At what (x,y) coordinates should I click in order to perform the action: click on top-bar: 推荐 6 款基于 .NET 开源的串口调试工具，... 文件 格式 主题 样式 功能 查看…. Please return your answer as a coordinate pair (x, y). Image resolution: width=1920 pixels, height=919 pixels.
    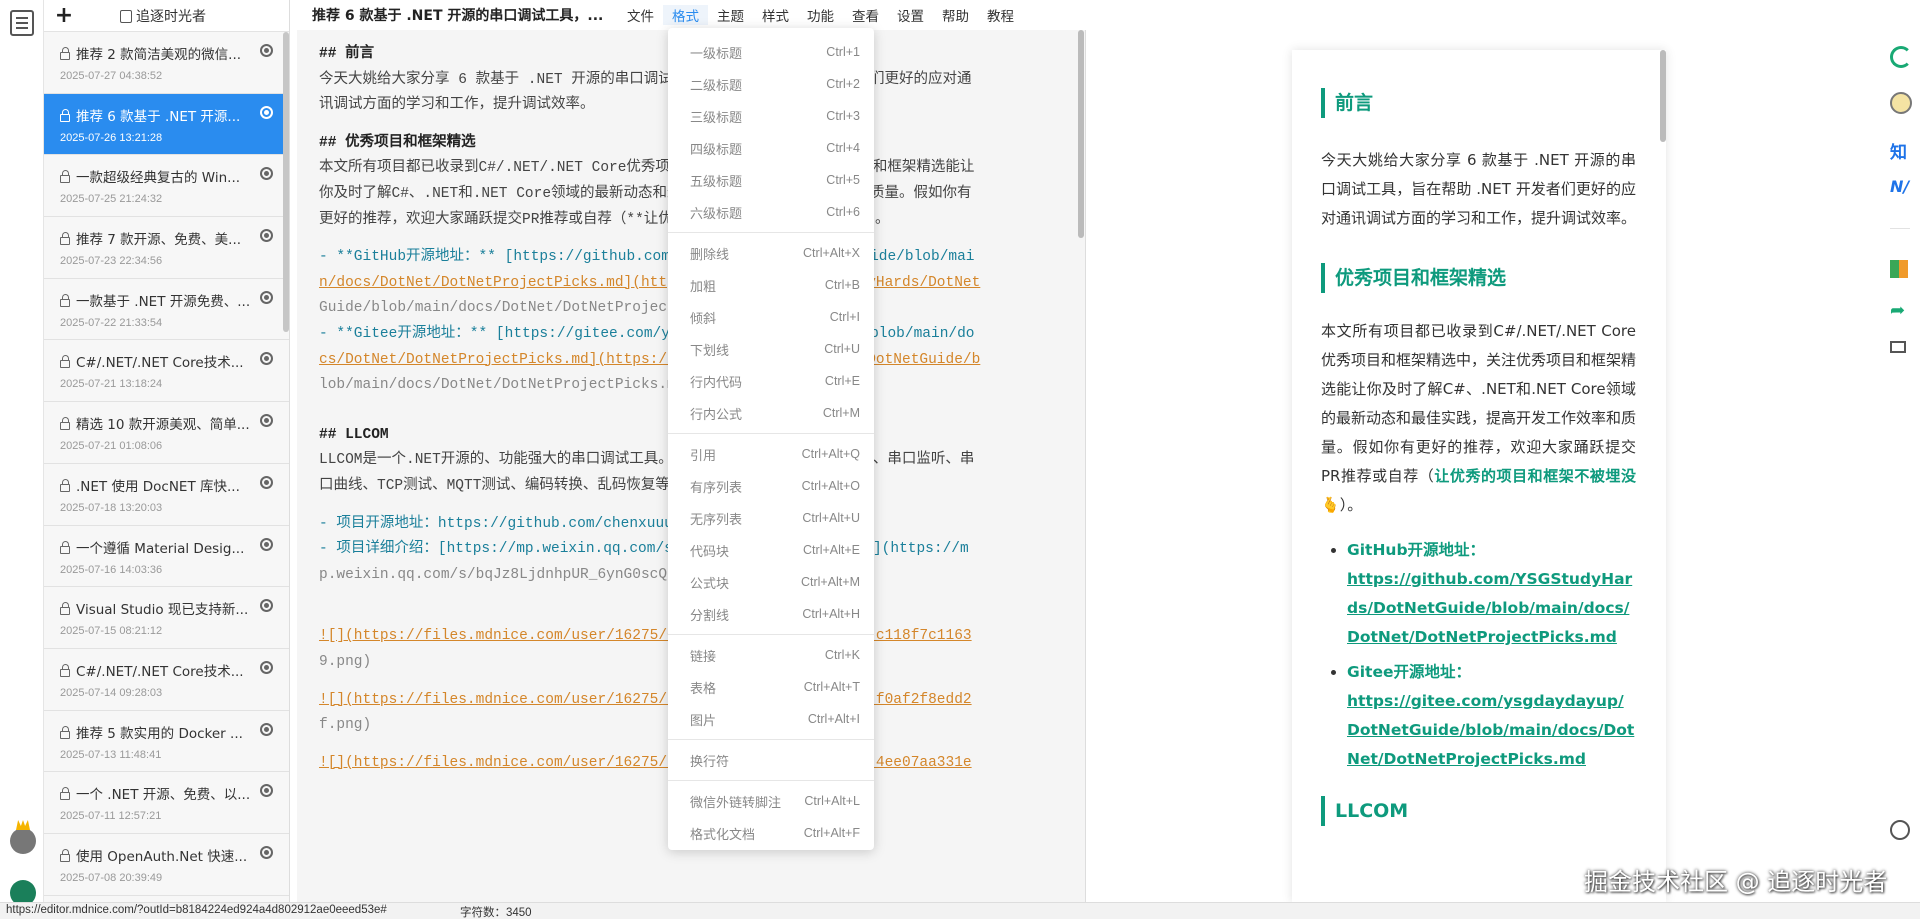
    Looking at the image, I should click on (1085, 15).